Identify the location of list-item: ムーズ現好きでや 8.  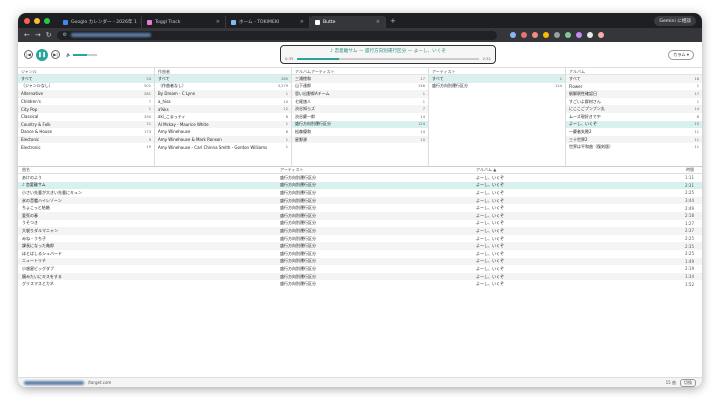
(634, 117).